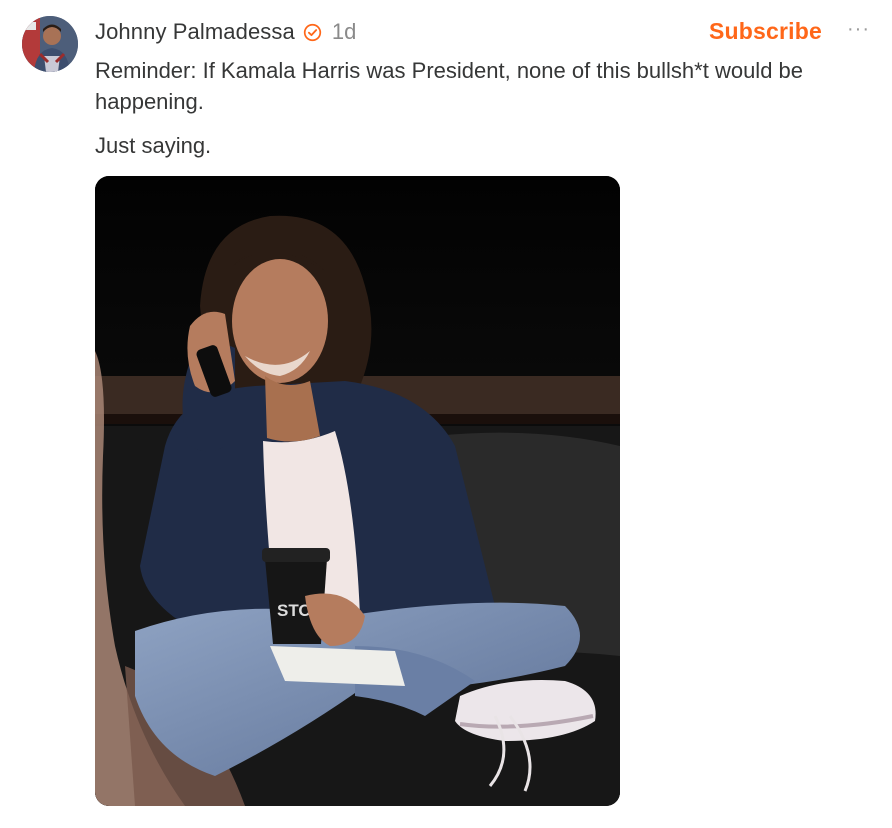  Describe the element at coordinates (312, 32) in the screenshot. I see `verified-badge-icon` at that location.